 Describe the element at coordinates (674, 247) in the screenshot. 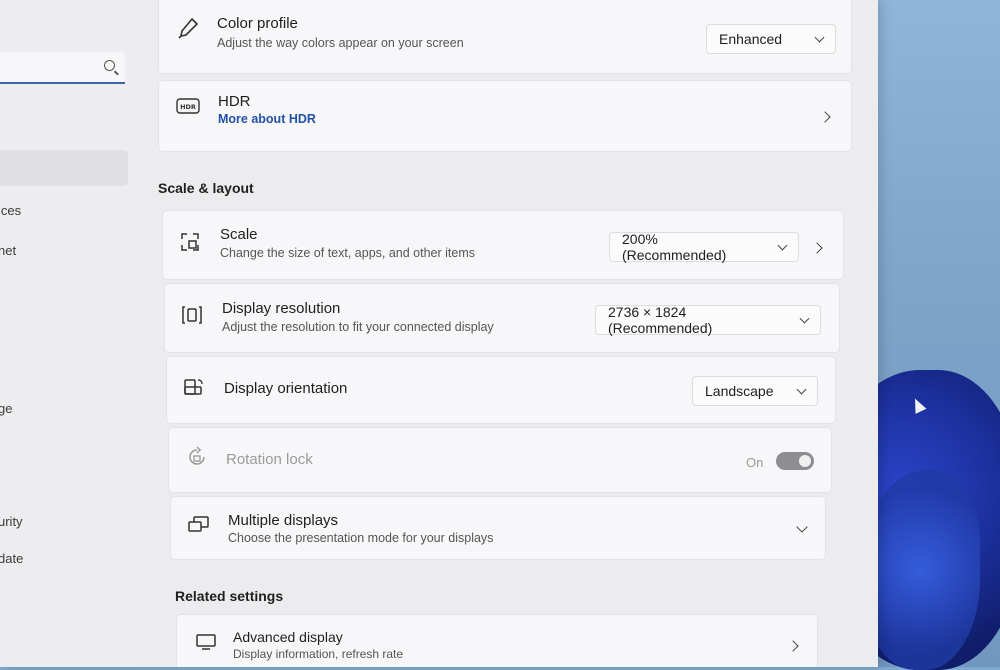

I see `scale-value: 200% (Recommended)` at that location.